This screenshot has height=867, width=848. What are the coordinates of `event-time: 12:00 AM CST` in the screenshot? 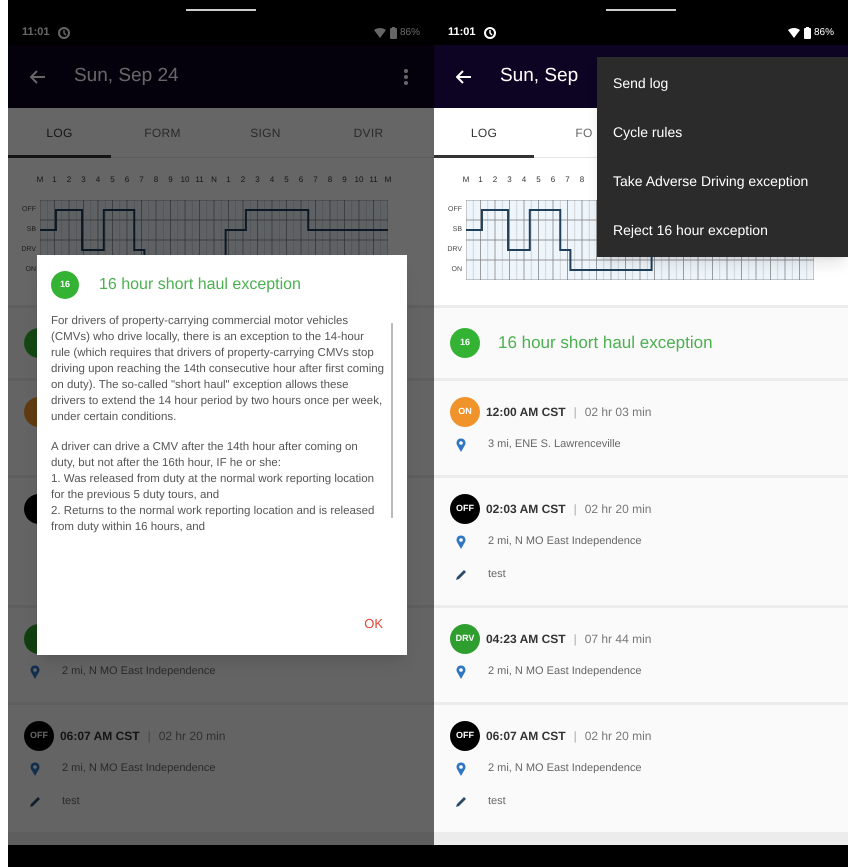 It's located at (526, 412).